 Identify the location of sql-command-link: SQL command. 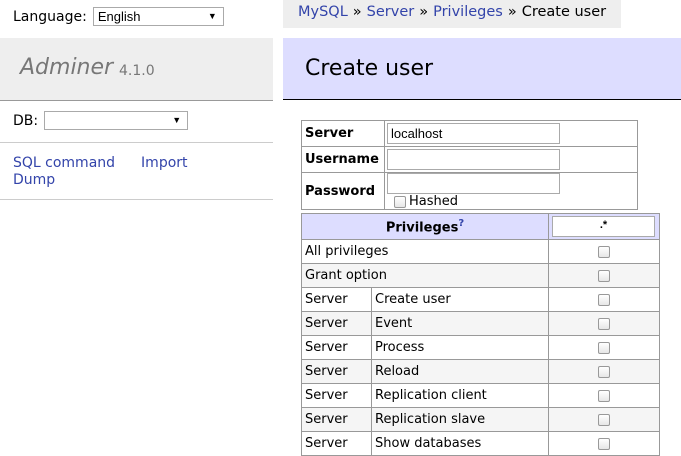
(64, 163).